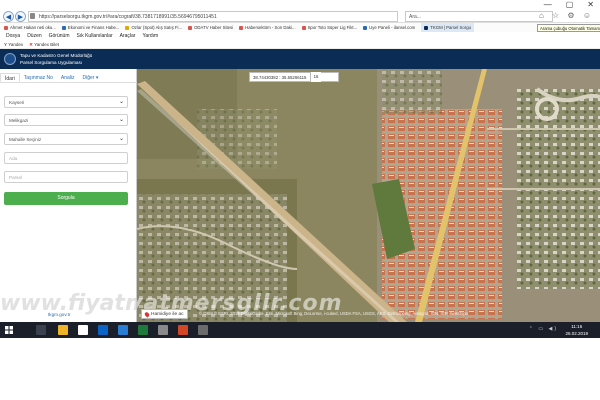 Image resolution: width=600 pixels, height=400 pixels. Describe the element at coordinates (59, 36) in the screenshot. I see `menu-item: Görünüm` at that location.